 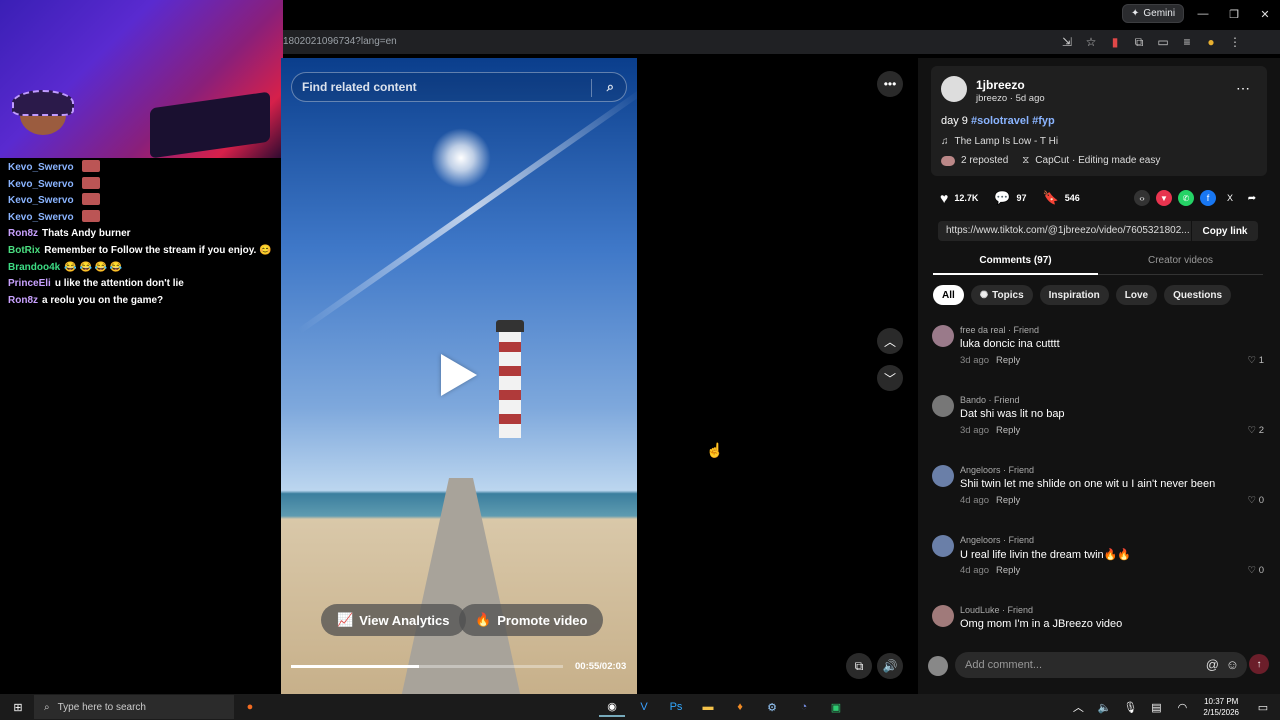 I want to click on filter-topics: ✺ Topics, so click(x=1001, y=295).